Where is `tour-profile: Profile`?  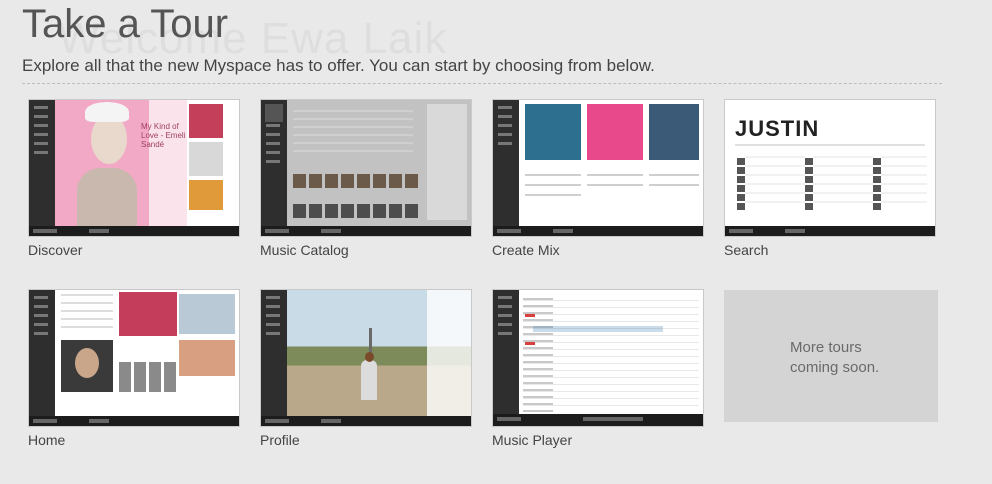
tour-profile: Profile is located at coordinates (366, 368).